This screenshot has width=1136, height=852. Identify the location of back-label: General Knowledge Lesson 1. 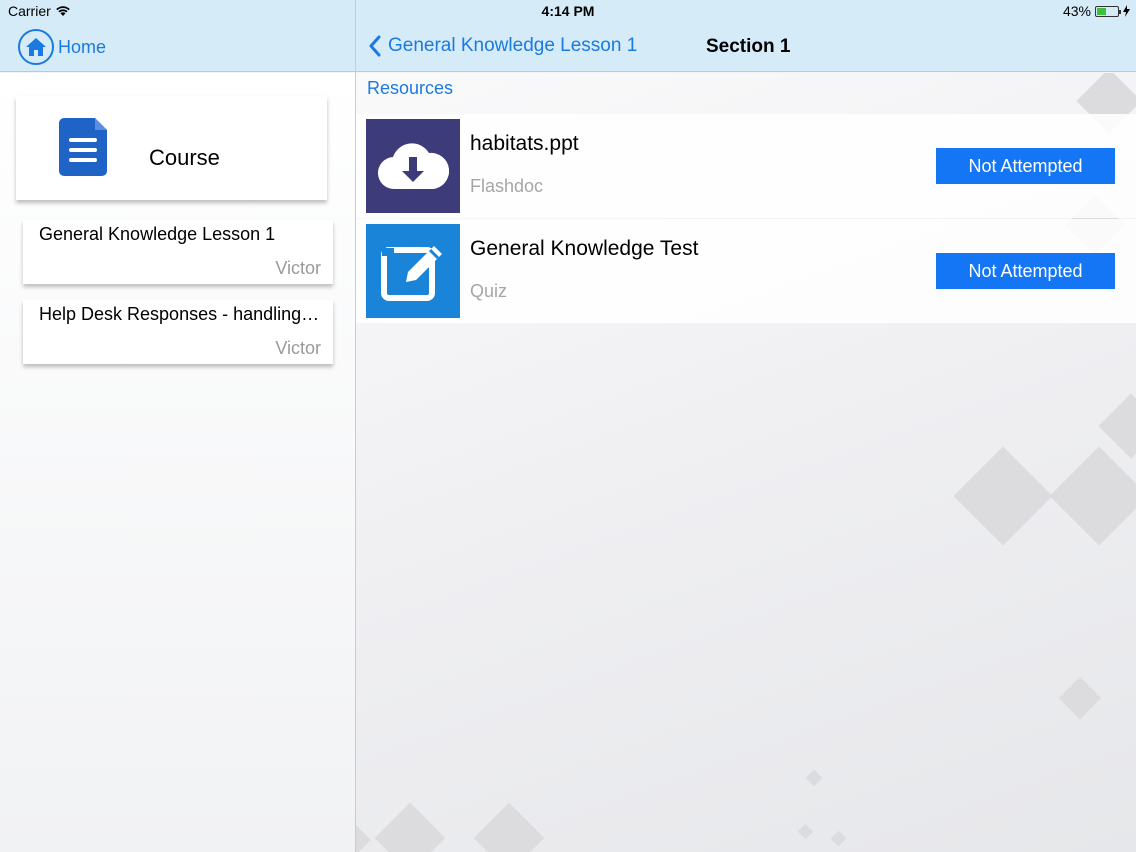
(513, 45).